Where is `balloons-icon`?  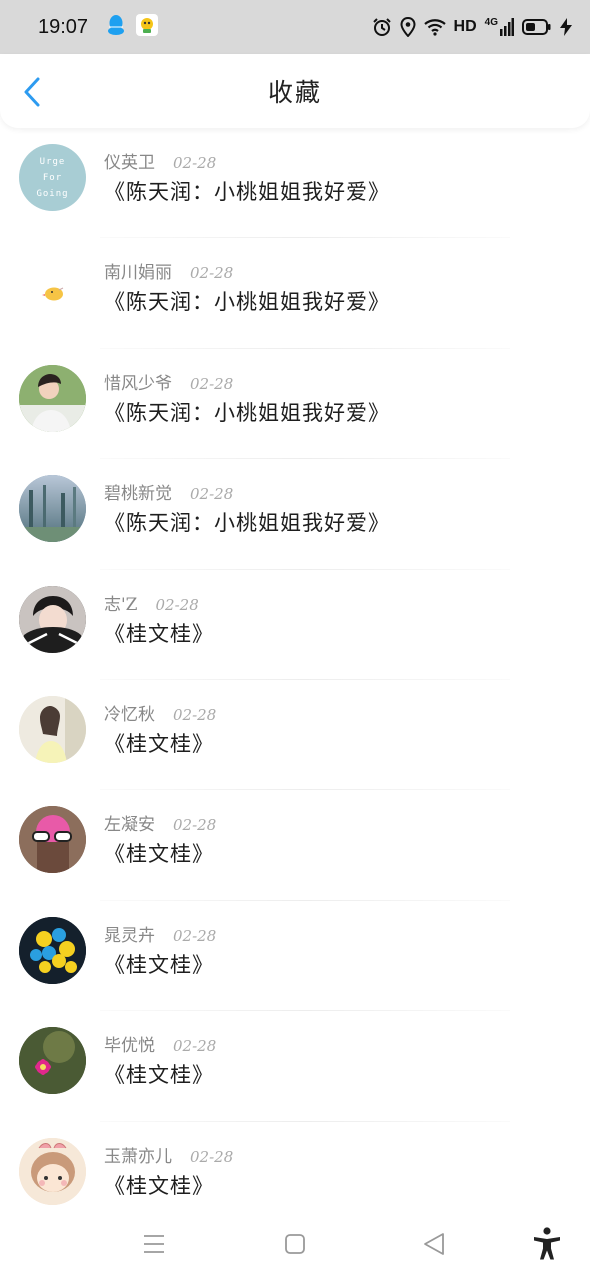 balloons-icon is located at coordinates (52, 950).